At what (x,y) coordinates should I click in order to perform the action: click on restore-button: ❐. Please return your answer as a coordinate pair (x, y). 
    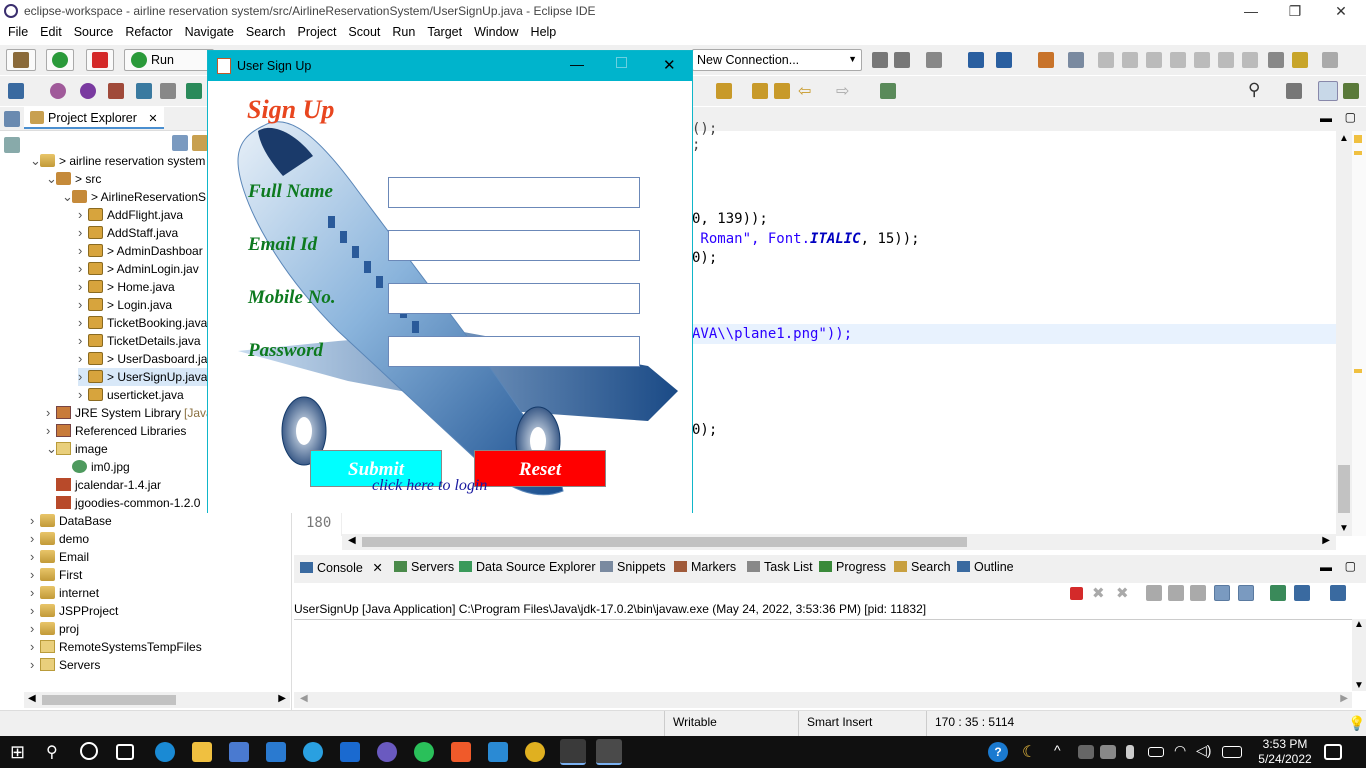
    Looking at the image, I should click on (1295, 11).